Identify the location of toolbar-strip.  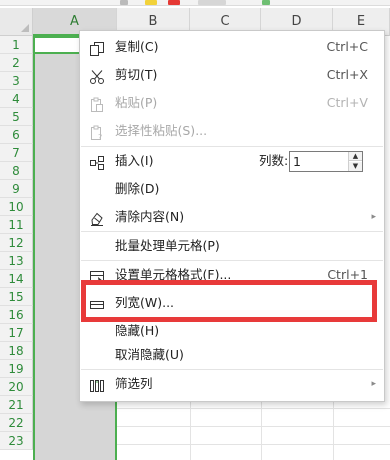
(195, 3).